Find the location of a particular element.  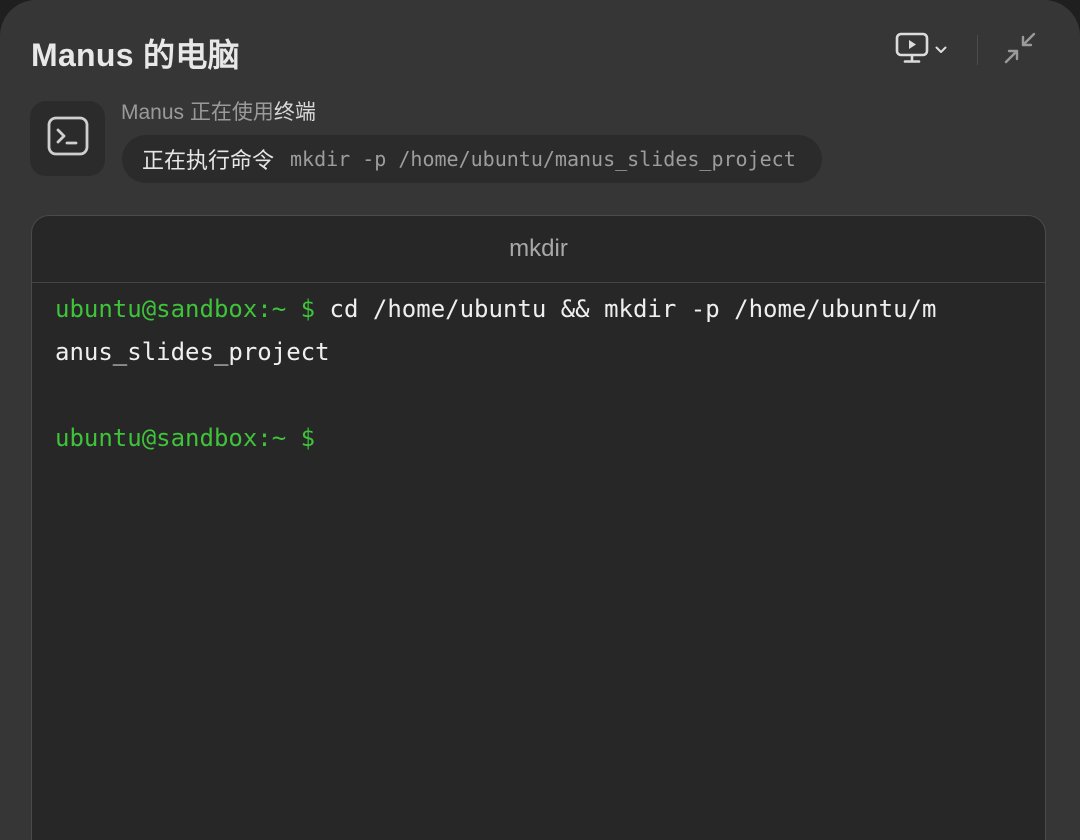

panel-actions is located at coordinates (967, 50).